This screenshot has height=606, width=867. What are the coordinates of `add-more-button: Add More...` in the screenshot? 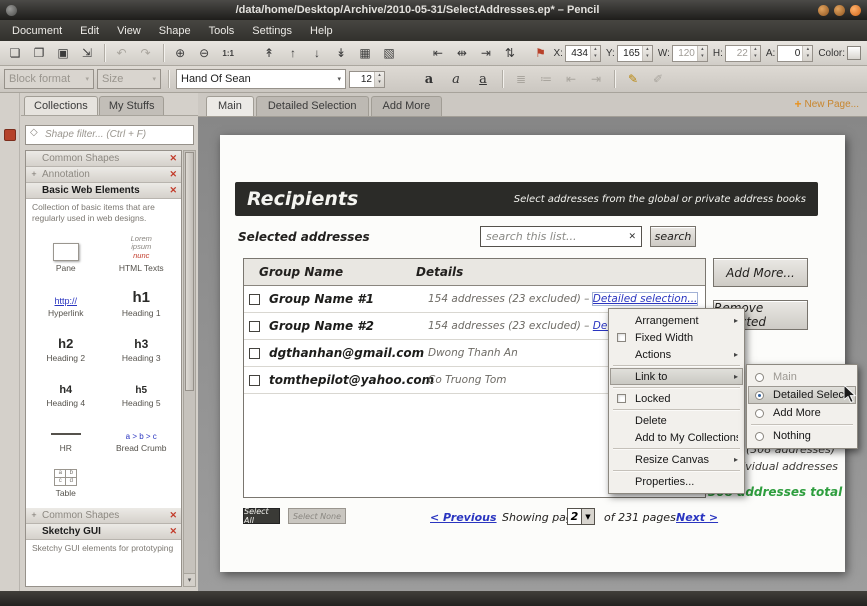 It's located at (760, 272).